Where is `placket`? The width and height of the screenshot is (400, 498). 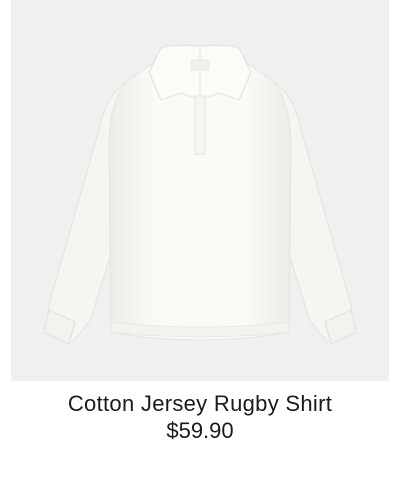 placket is located at coordinates (200, 125).